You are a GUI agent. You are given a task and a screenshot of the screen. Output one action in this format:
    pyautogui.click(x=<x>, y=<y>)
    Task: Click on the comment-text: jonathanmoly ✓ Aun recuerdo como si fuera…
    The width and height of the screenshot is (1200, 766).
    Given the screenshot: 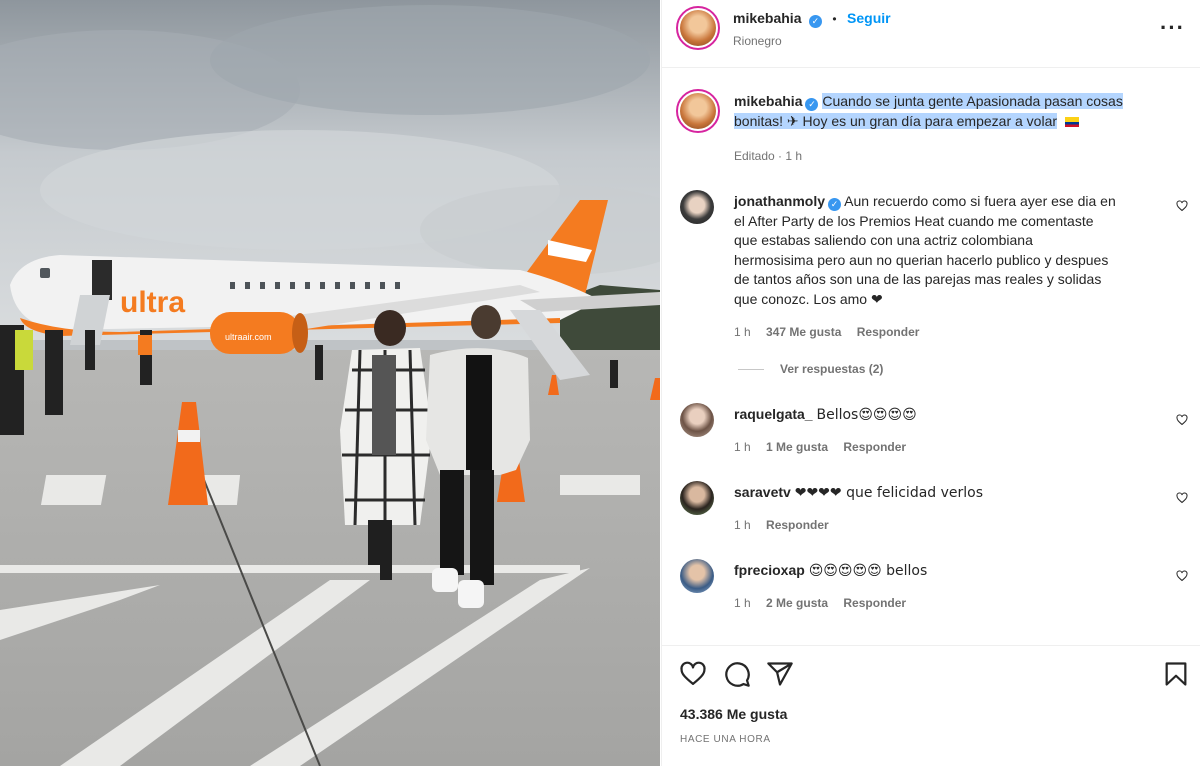 What is the action you would take?
    pyautogui.click(x=954, y=250)
    